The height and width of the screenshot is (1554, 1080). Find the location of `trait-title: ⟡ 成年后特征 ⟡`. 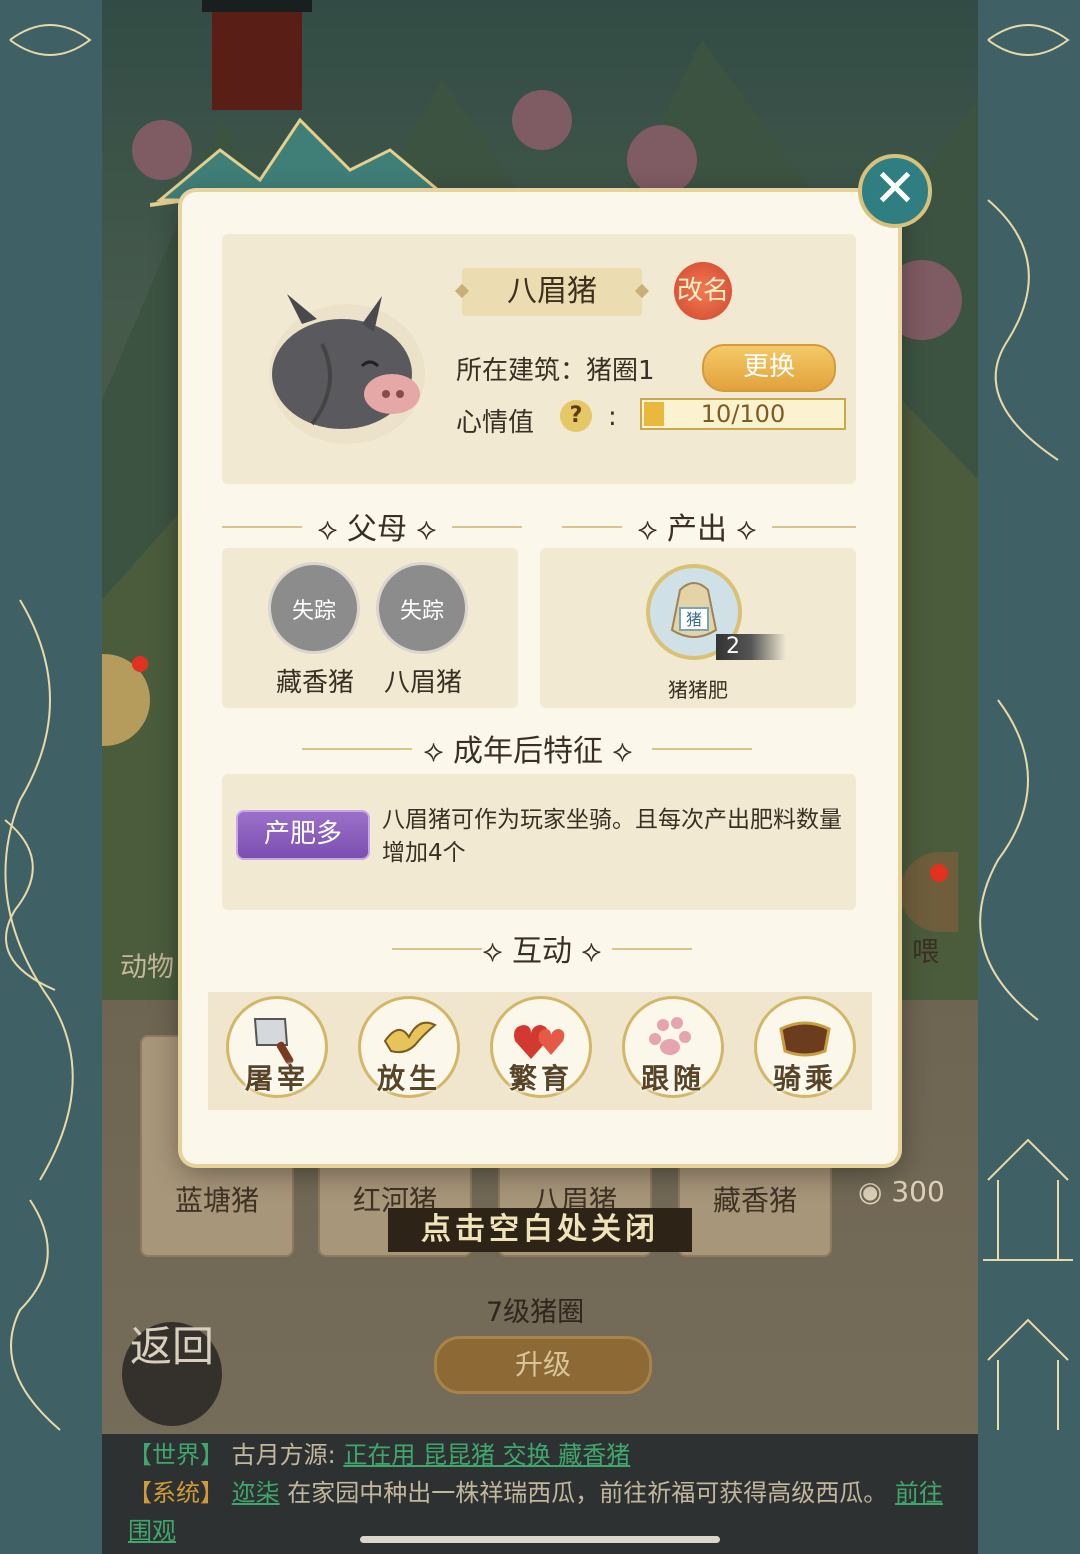

trait-title: ⟡ 成年后特征 ⟡ is located at coordinates (528, 751).